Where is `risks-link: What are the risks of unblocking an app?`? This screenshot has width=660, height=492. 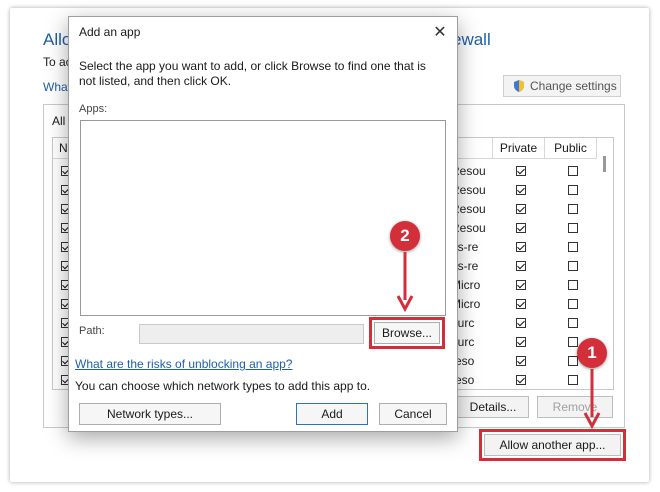 risks-link: What are the risks of unblocking an app? is located at coordinates (183, 364).